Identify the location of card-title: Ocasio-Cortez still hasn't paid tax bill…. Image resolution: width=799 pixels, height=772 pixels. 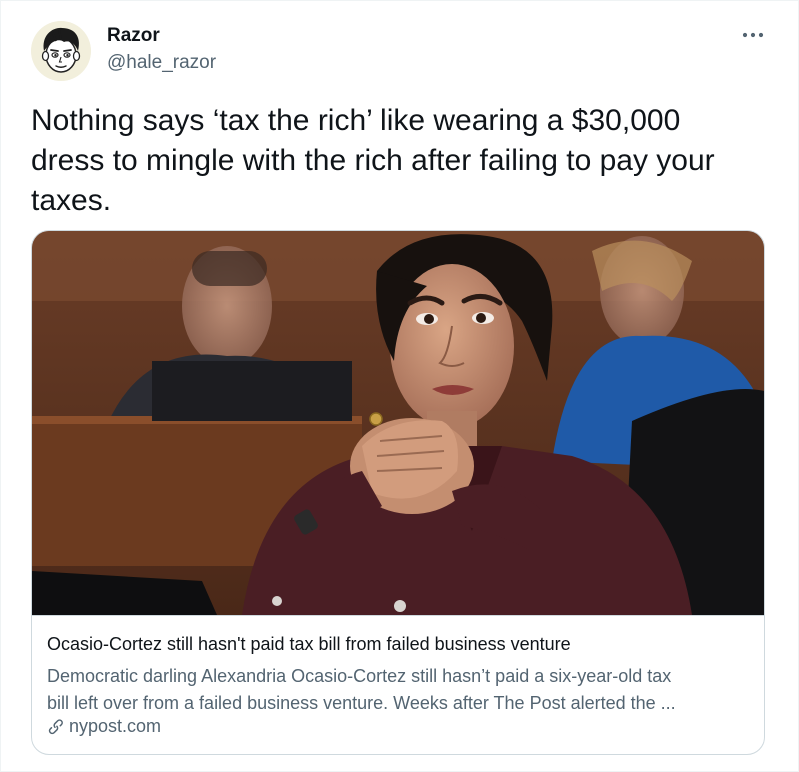
(309, 644).